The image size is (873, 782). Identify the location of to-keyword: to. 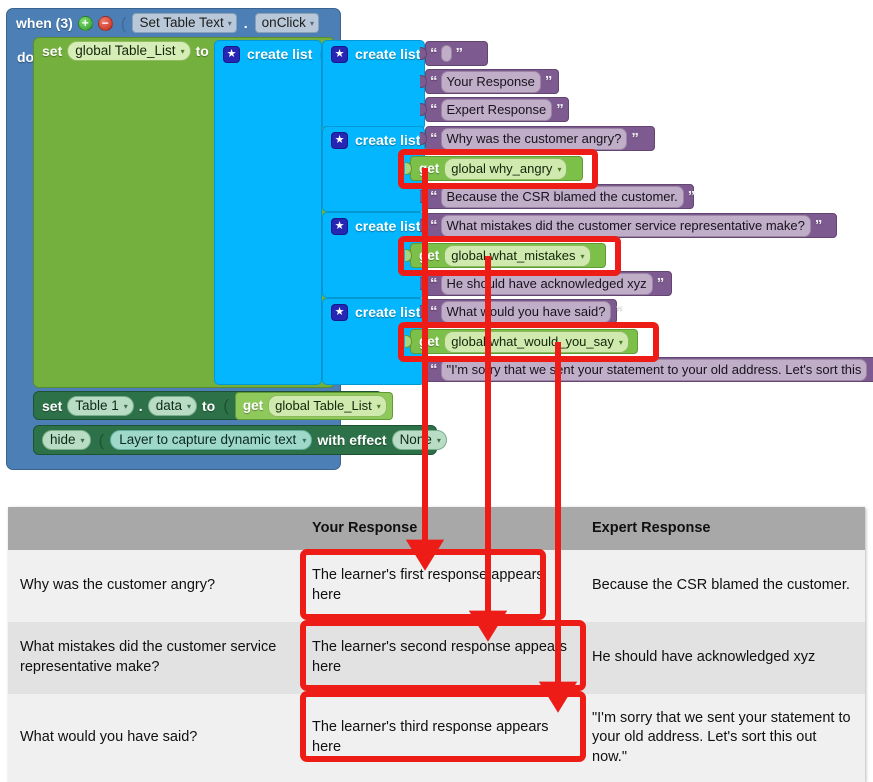
(202, 51).